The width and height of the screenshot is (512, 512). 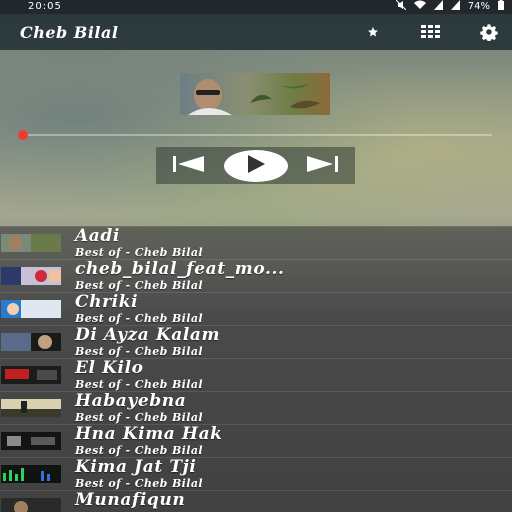 I want to click on wifi-icon, so click(x=419, y=7).